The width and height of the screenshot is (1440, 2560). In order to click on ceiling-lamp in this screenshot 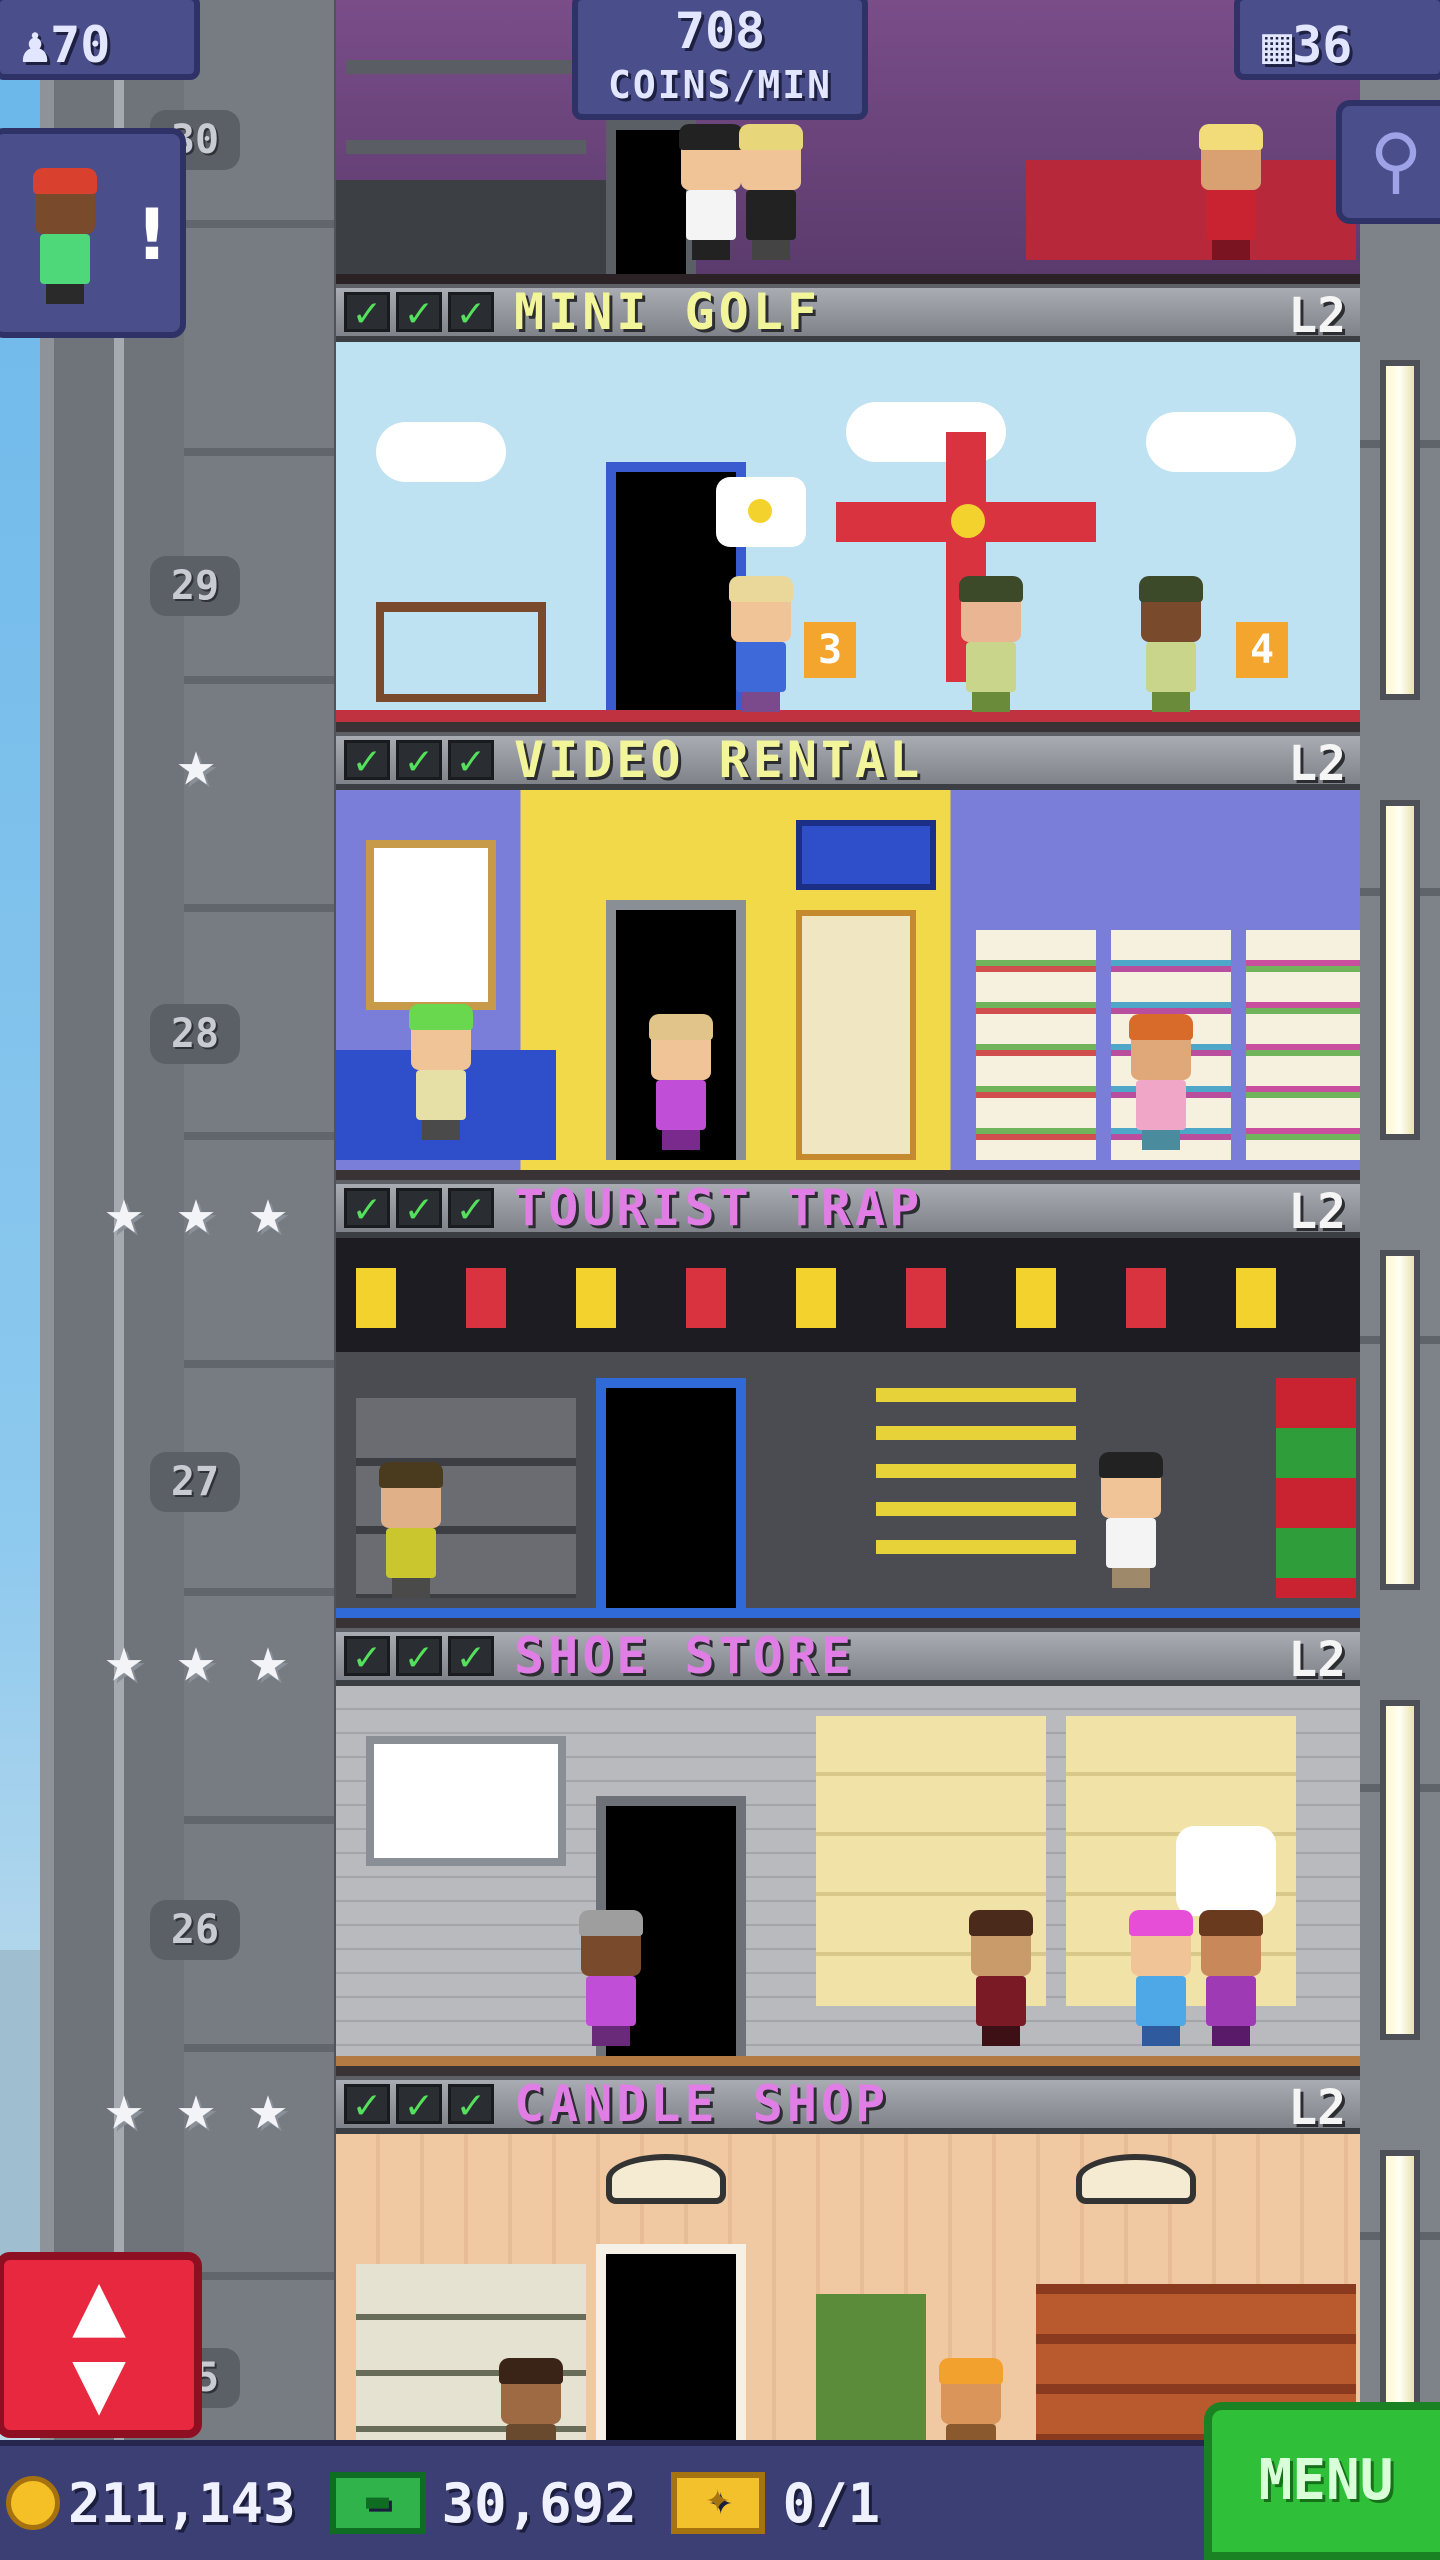, I will do `click(1136, 2179)`.